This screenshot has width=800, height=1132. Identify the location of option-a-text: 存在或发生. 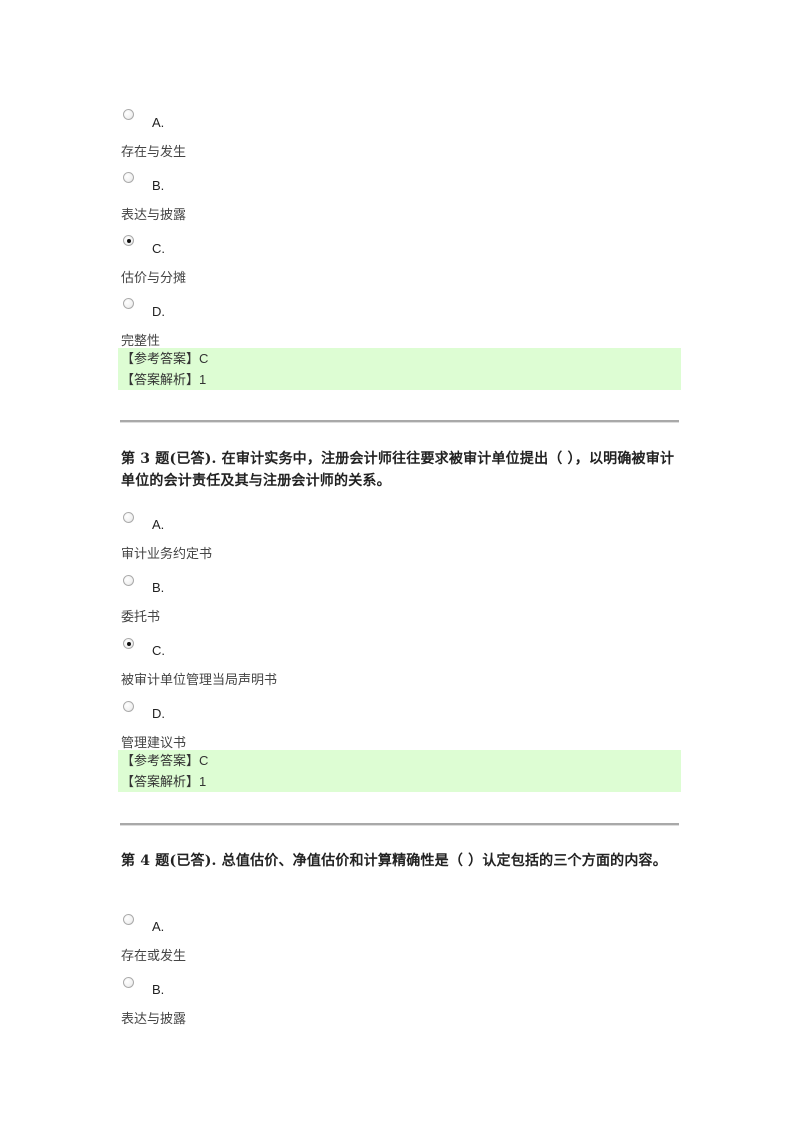
(154, 956).